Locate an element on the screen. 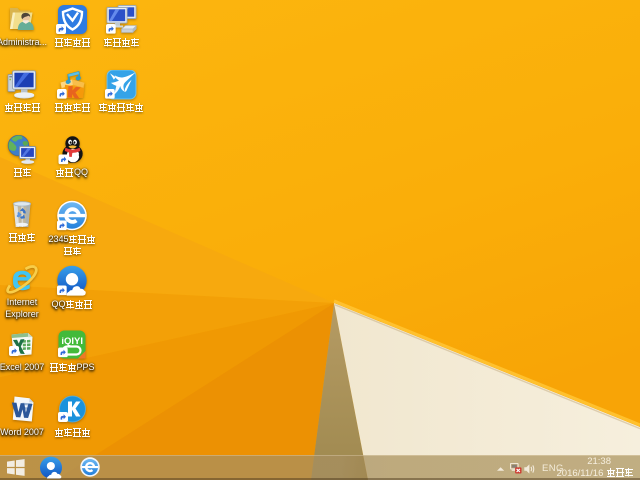 This screenshot has height=480, width=640. svg-text: iQIYI is located at coordinates (72, 341).